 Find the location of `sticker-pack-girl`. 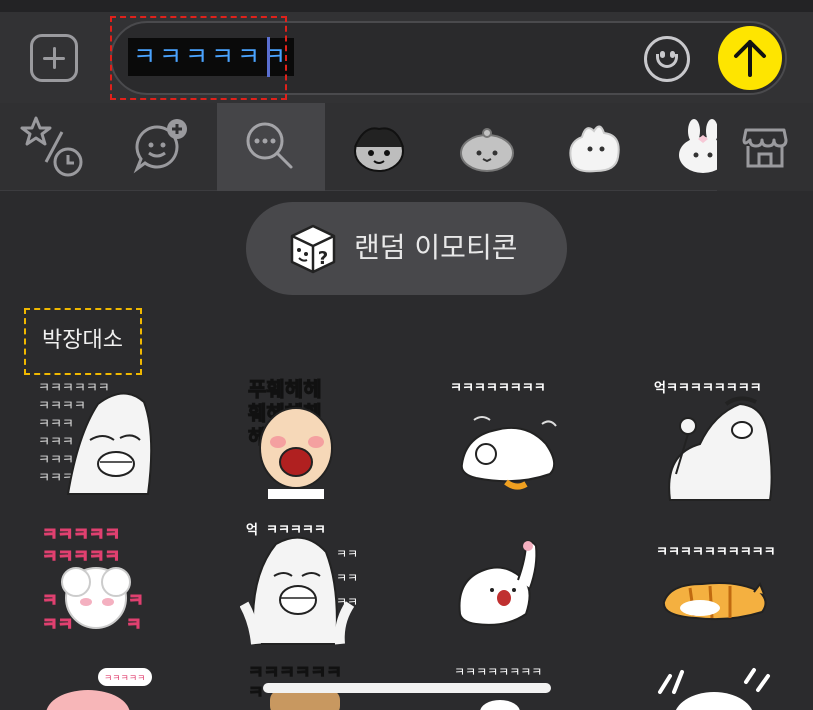

sticker-pack-girl is located at coordinates (379, 149).